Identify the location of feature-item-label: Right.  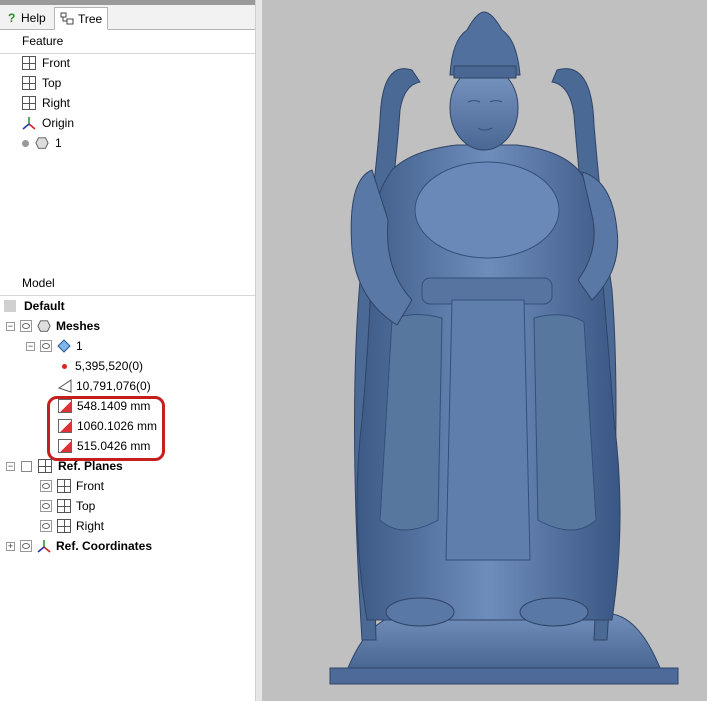
(56, 103).